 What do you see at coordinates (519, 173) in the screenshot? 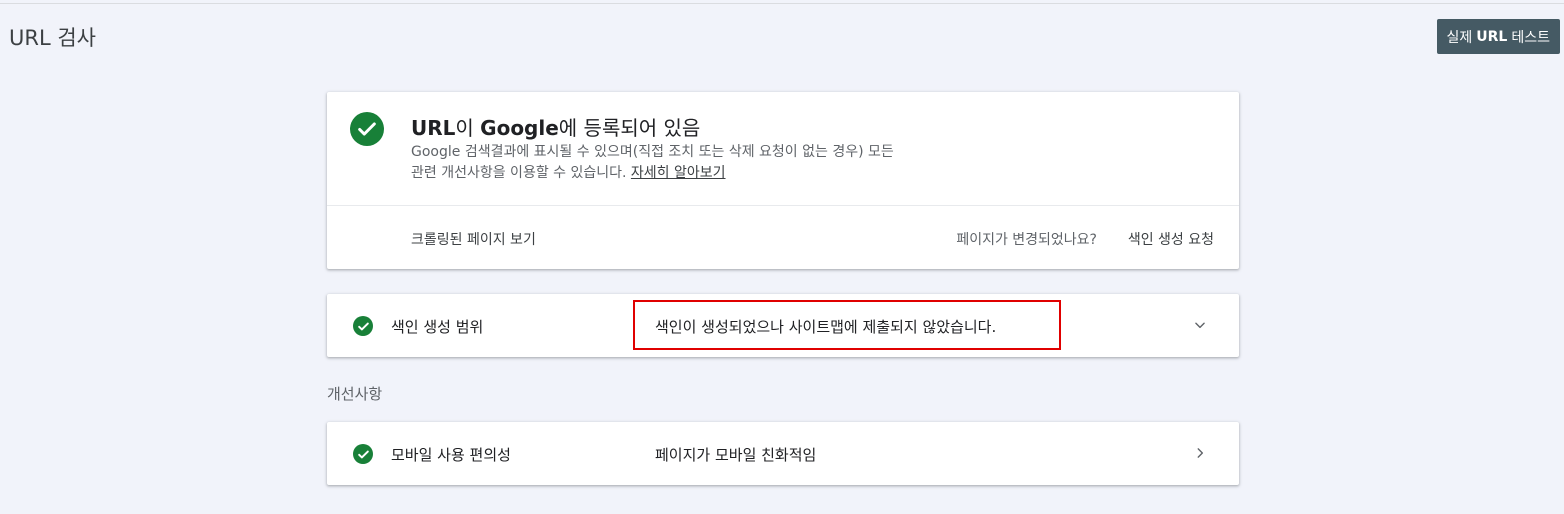
I see `description-line2: 관련 개선사항을 이용할 수 있습니다.` at bounding box center [519, 173].